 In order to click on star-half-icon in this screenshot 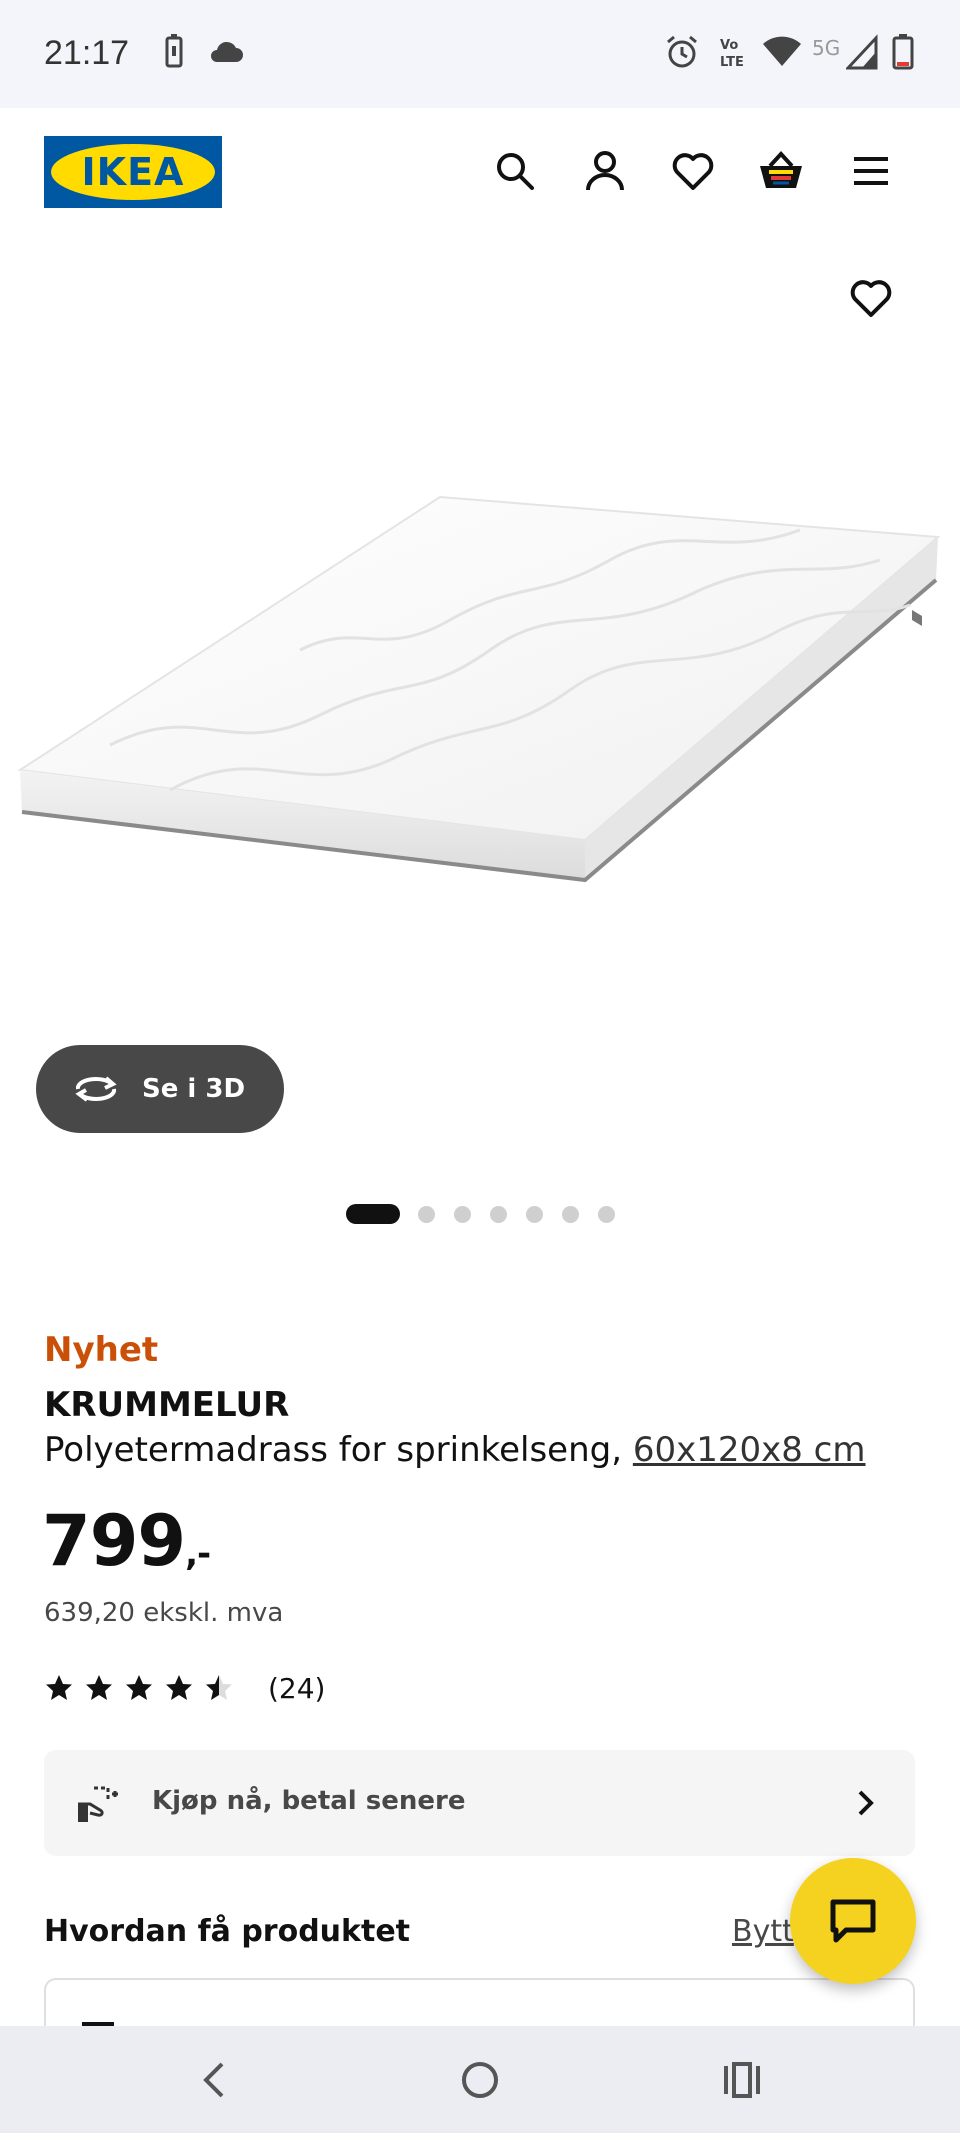, I will do `click(219, 1687)`.